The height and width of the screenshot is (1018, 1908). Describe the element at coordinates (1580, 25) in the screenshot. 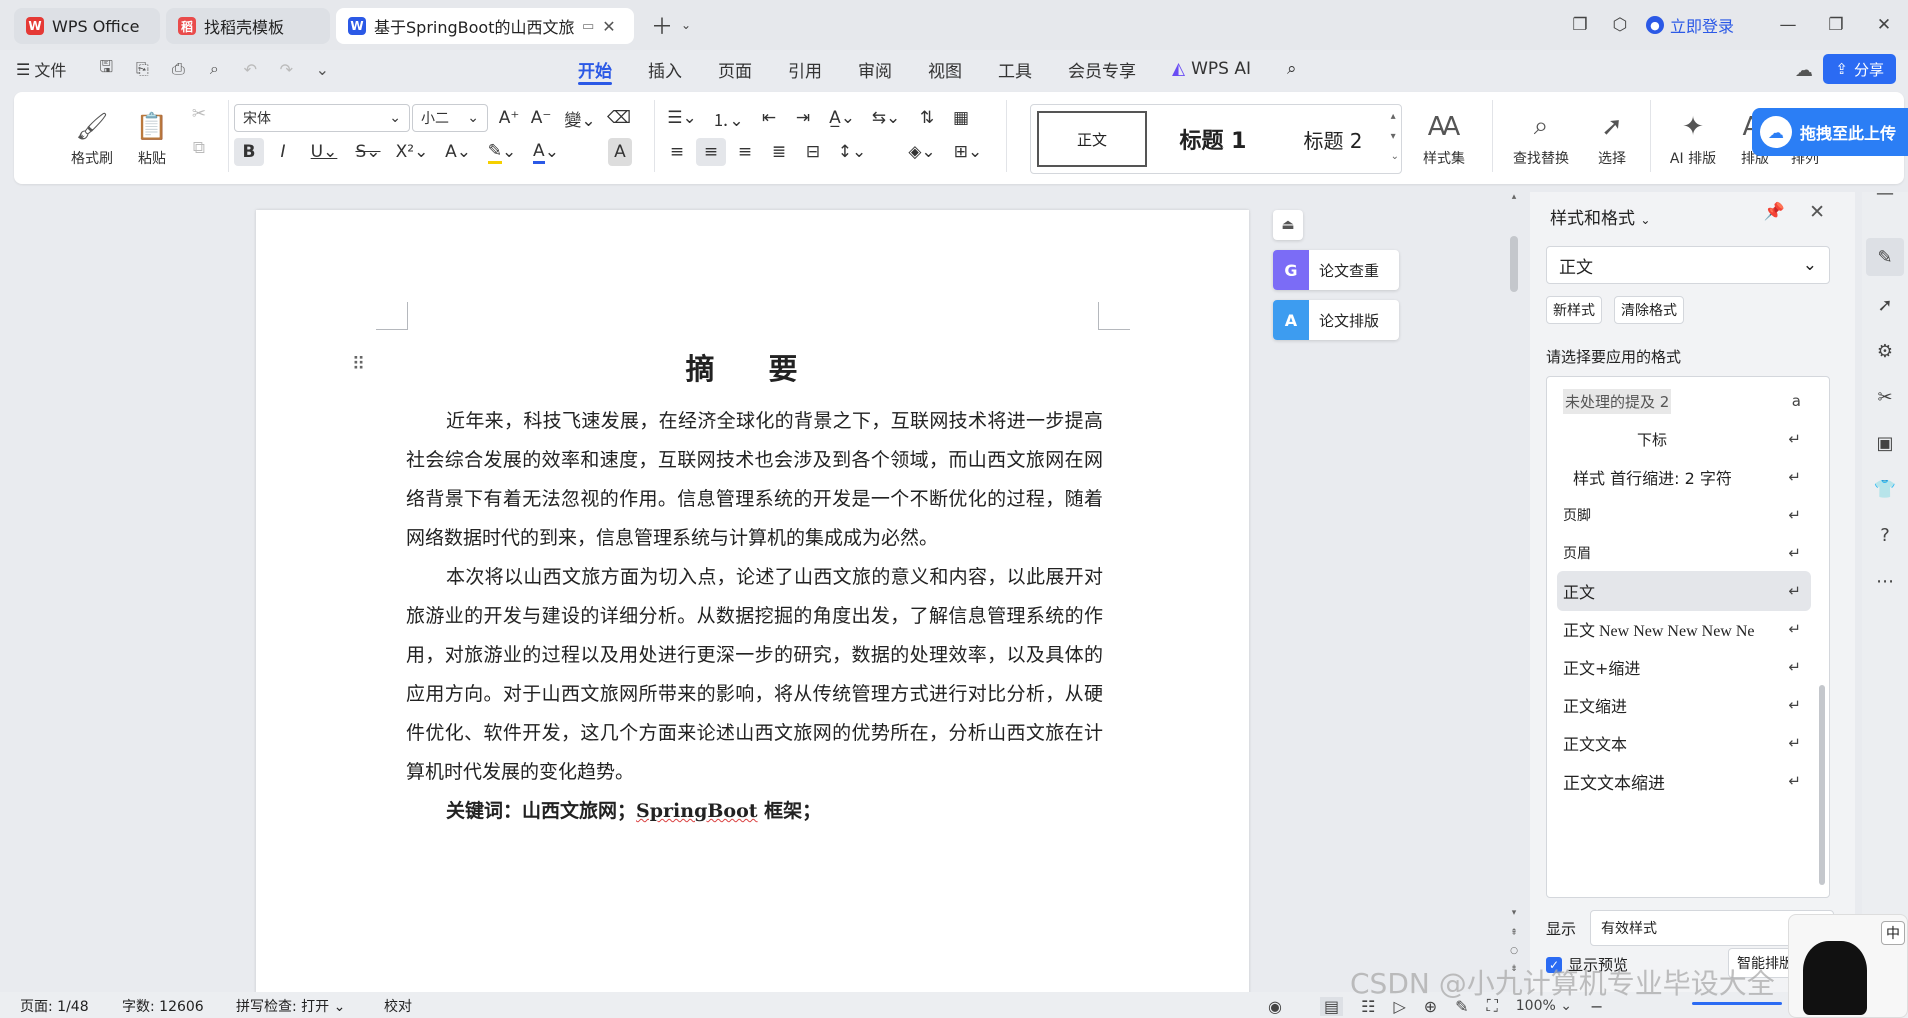

I see `window-layout-icon: ❐` at that location.